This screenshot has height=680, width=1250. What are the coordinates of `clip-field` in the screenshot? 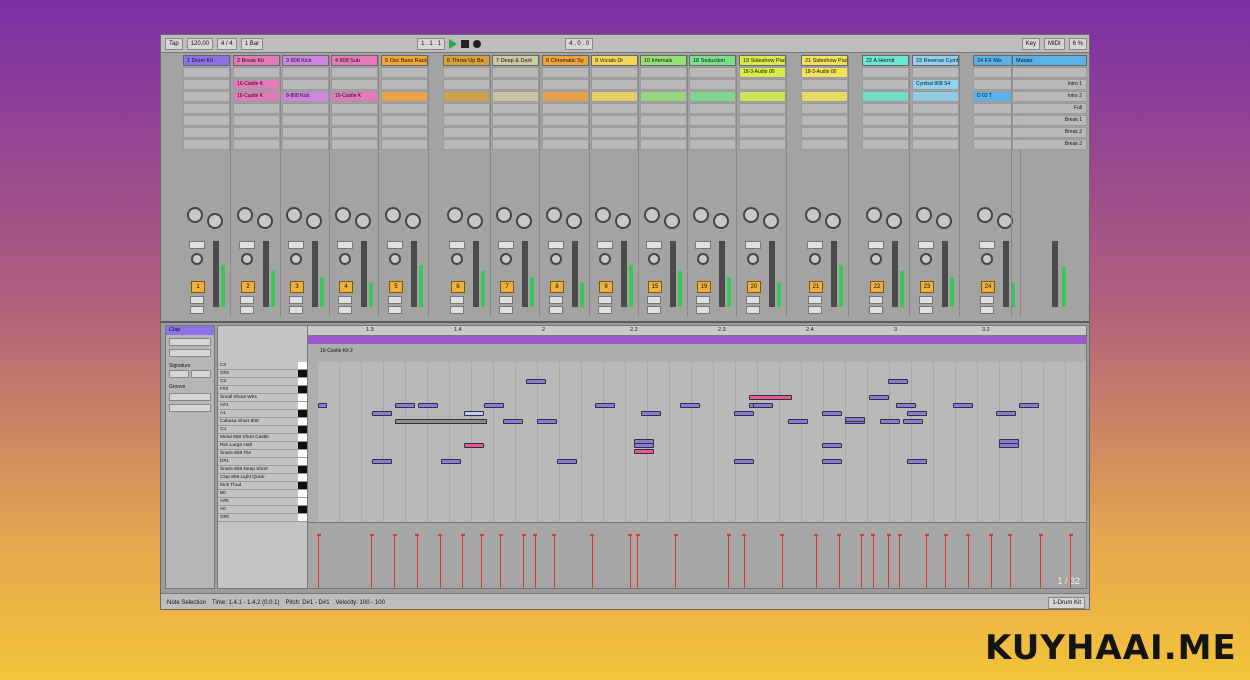 It's located at (190, 342).